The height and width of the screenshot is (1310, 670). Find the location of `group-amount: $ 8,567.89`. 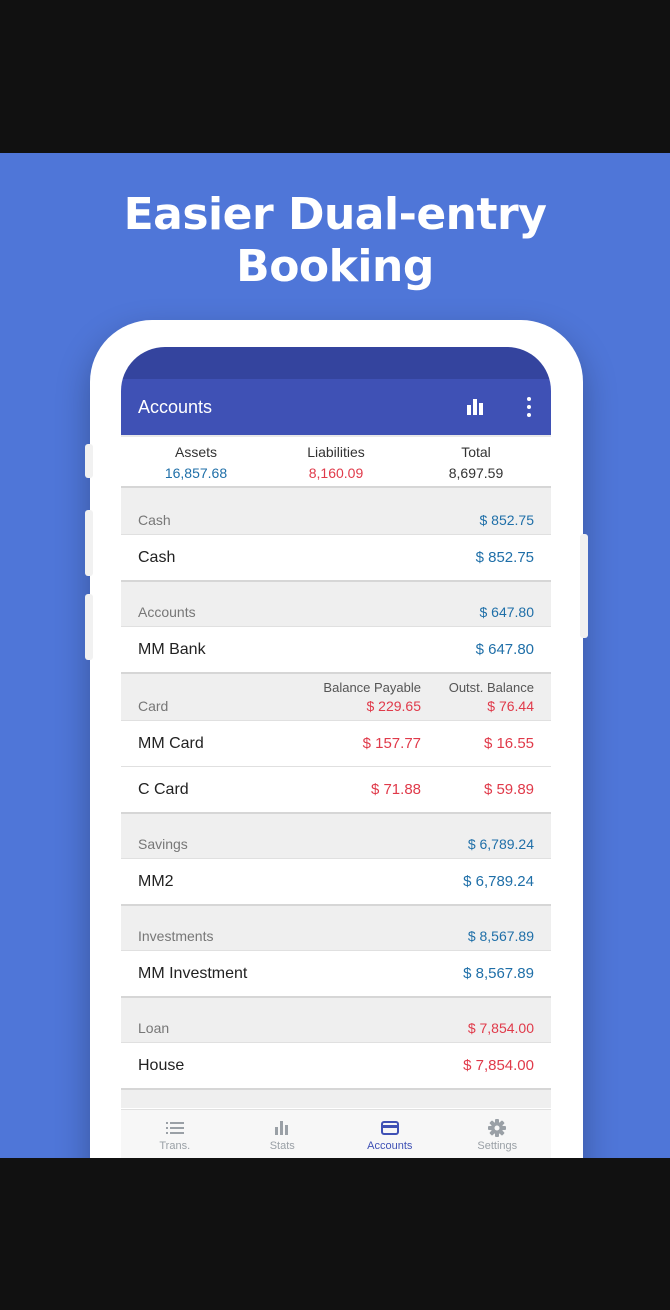

group-amount: $ 8,567.89 is located at coordinates (500, 936).